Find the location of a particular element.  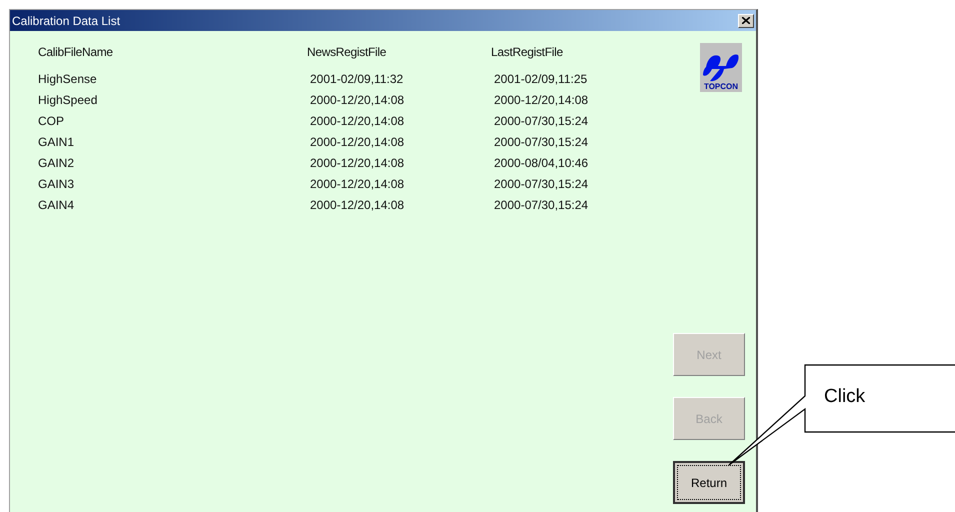

table-cell-text: HighSense is located at coordinates (68, 79).